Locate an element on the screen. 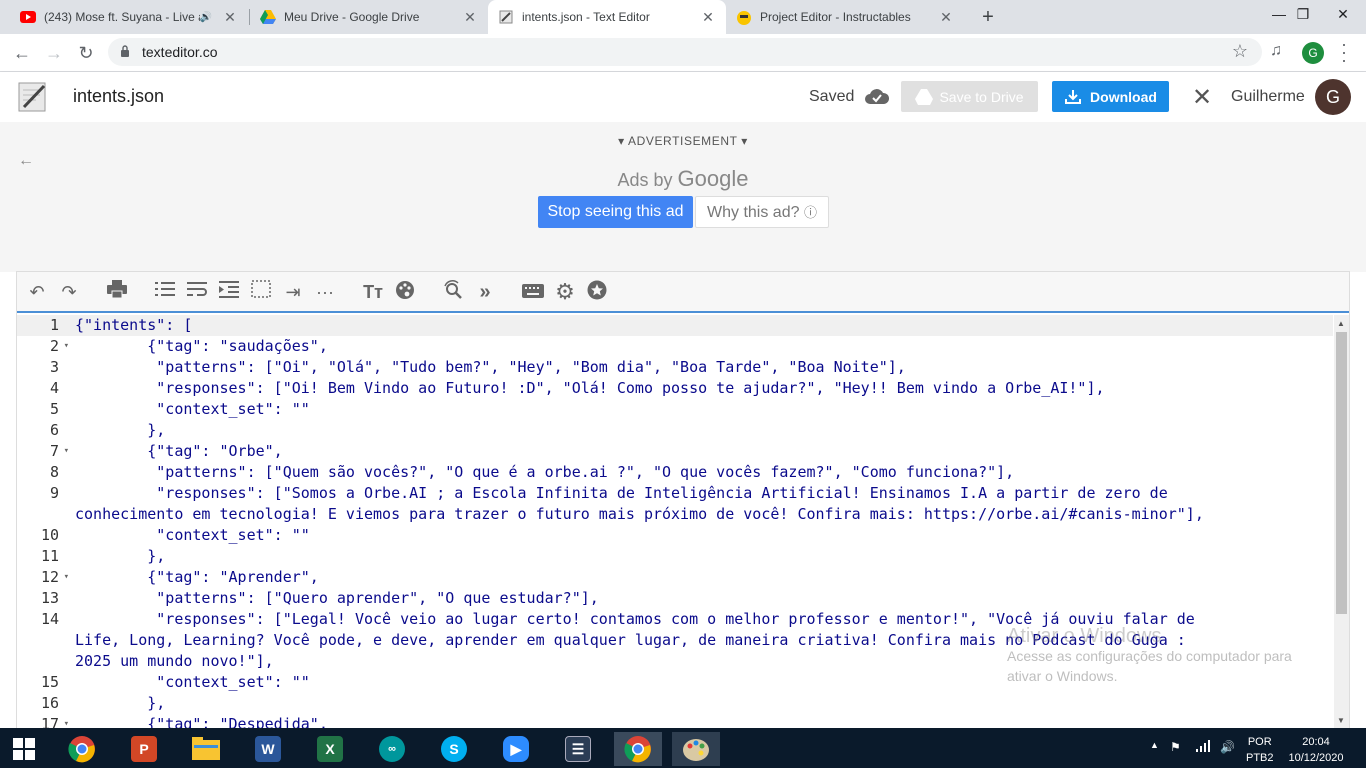  taskbar-word: W is located at coordinates (268, 749).